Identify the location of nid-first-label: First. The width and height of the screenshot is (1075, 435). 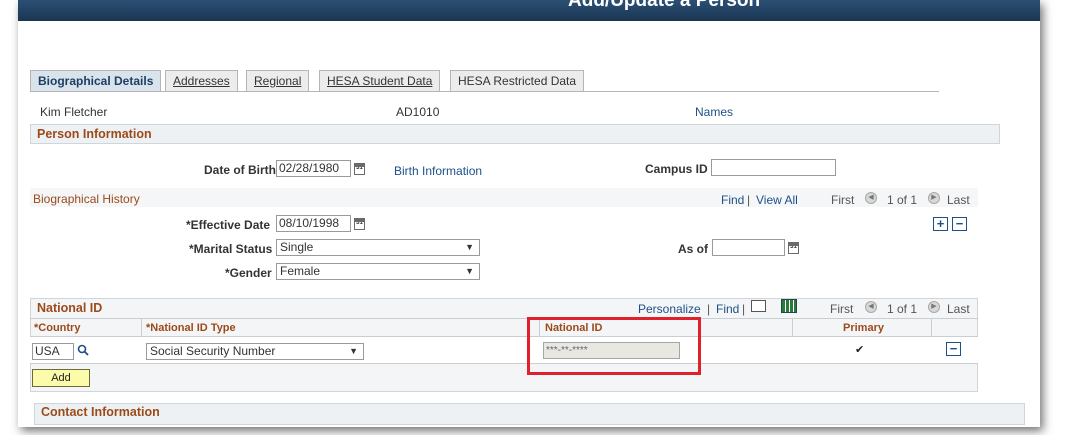
(842, 309).